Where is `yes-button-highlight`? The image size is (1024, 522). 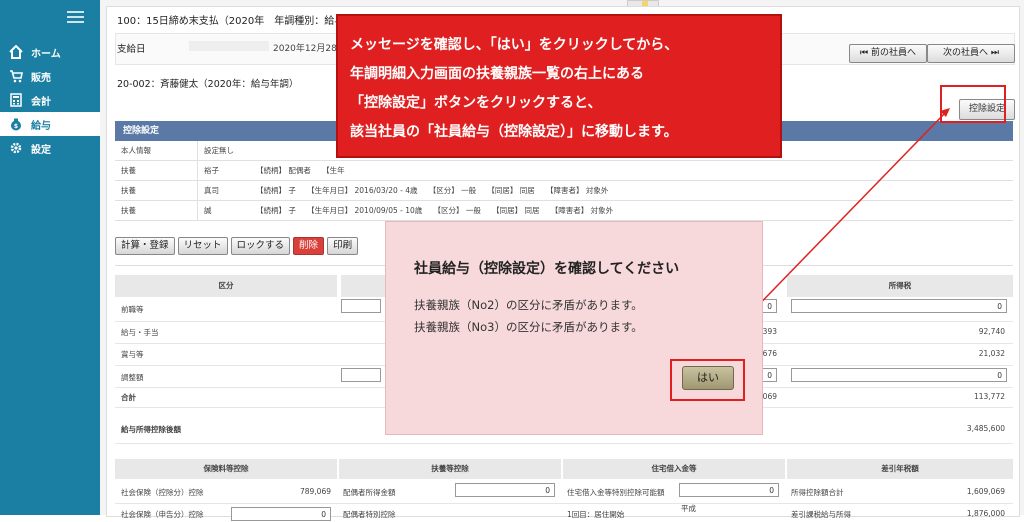
yes-button-highlight is located at coordinates (707, 380).